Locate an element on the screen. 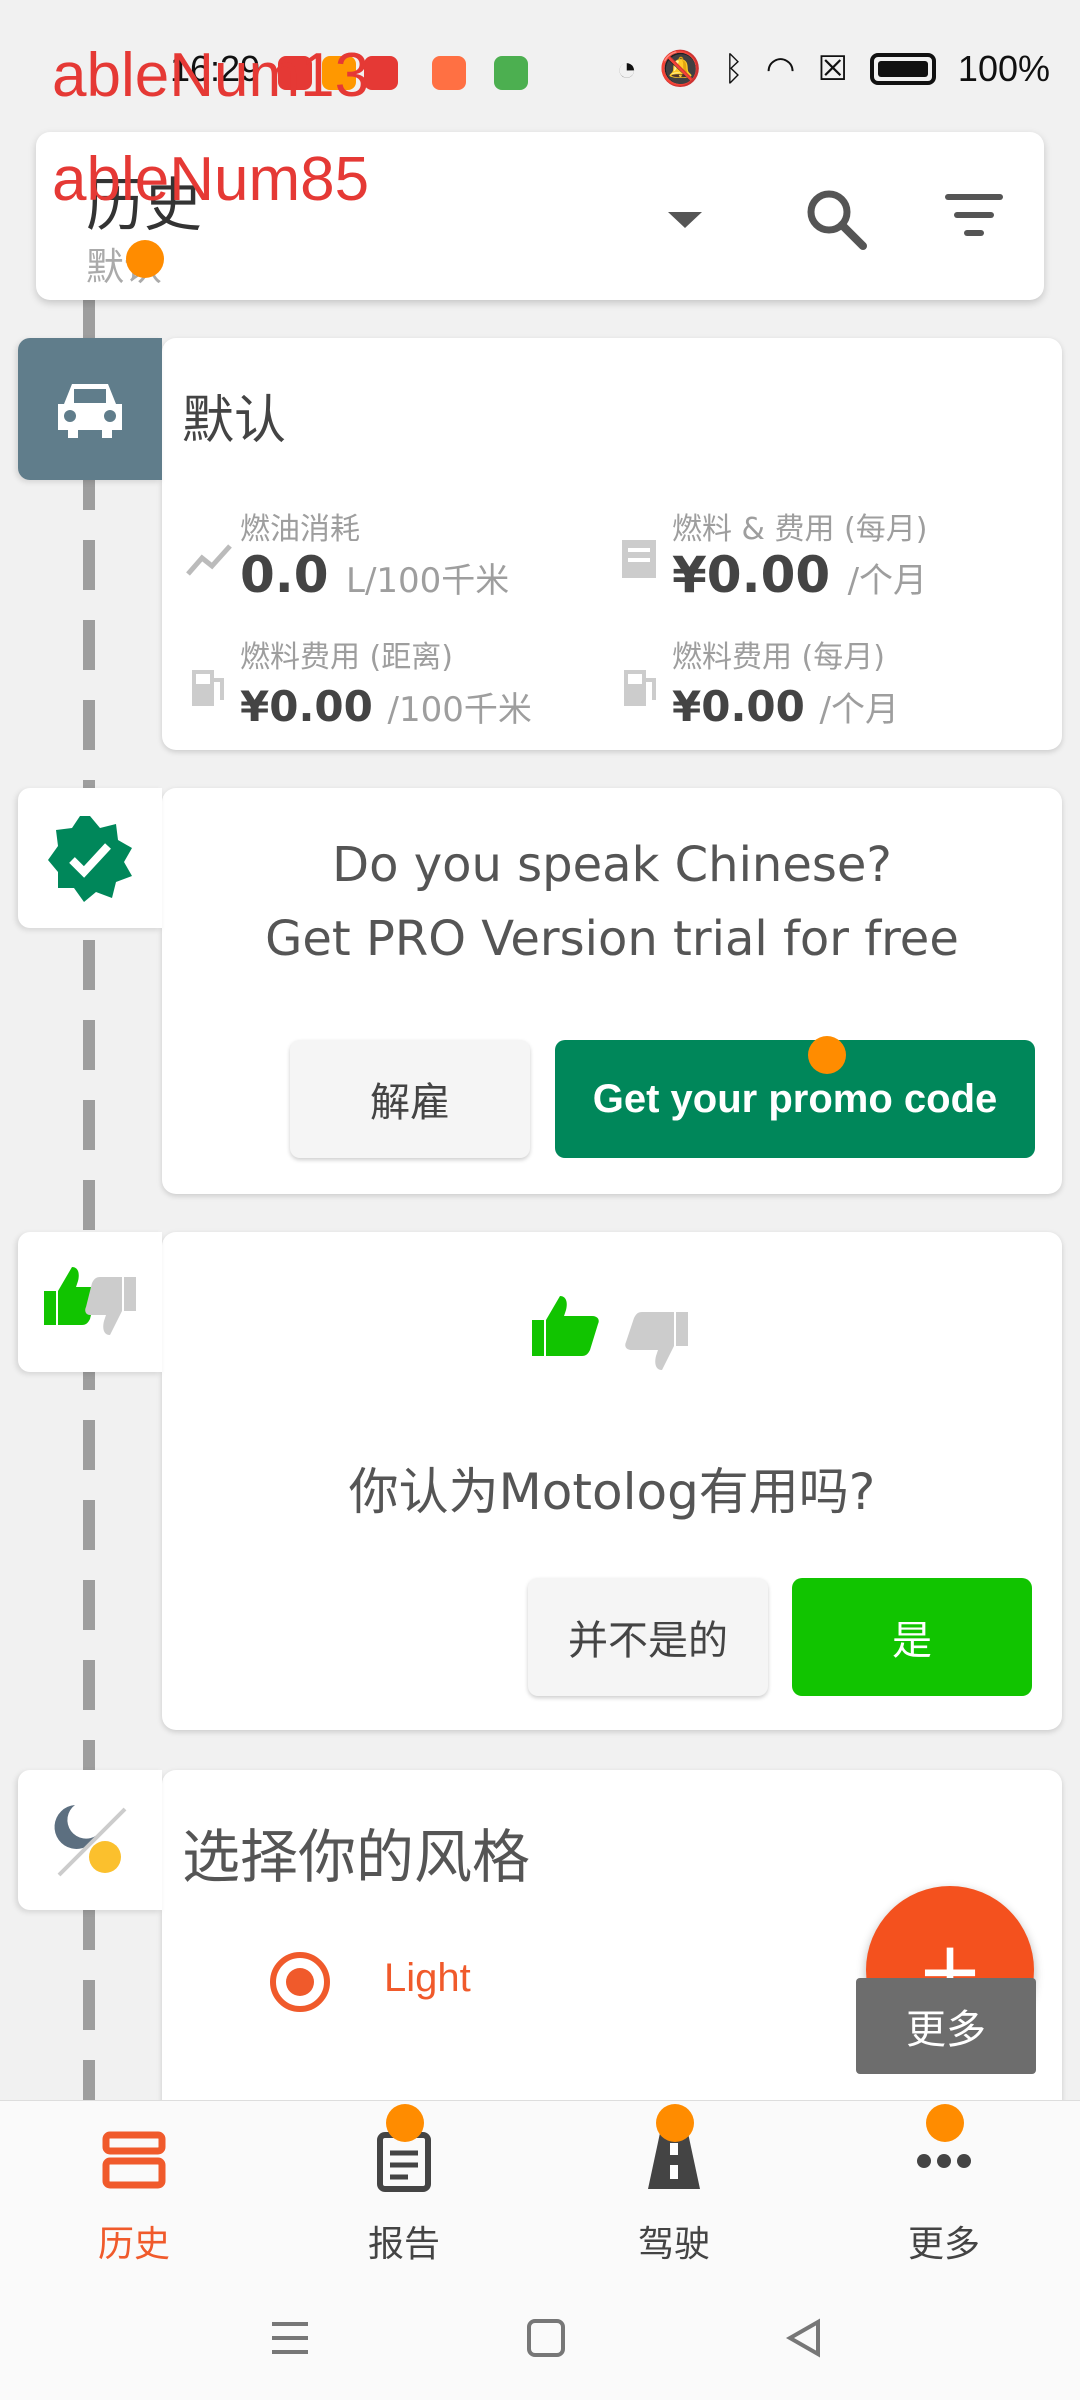  stat-fuel-cost-distance: 燃料费用 (距离) ¥0.00 /100千米 is located at coordinates (394, 692).